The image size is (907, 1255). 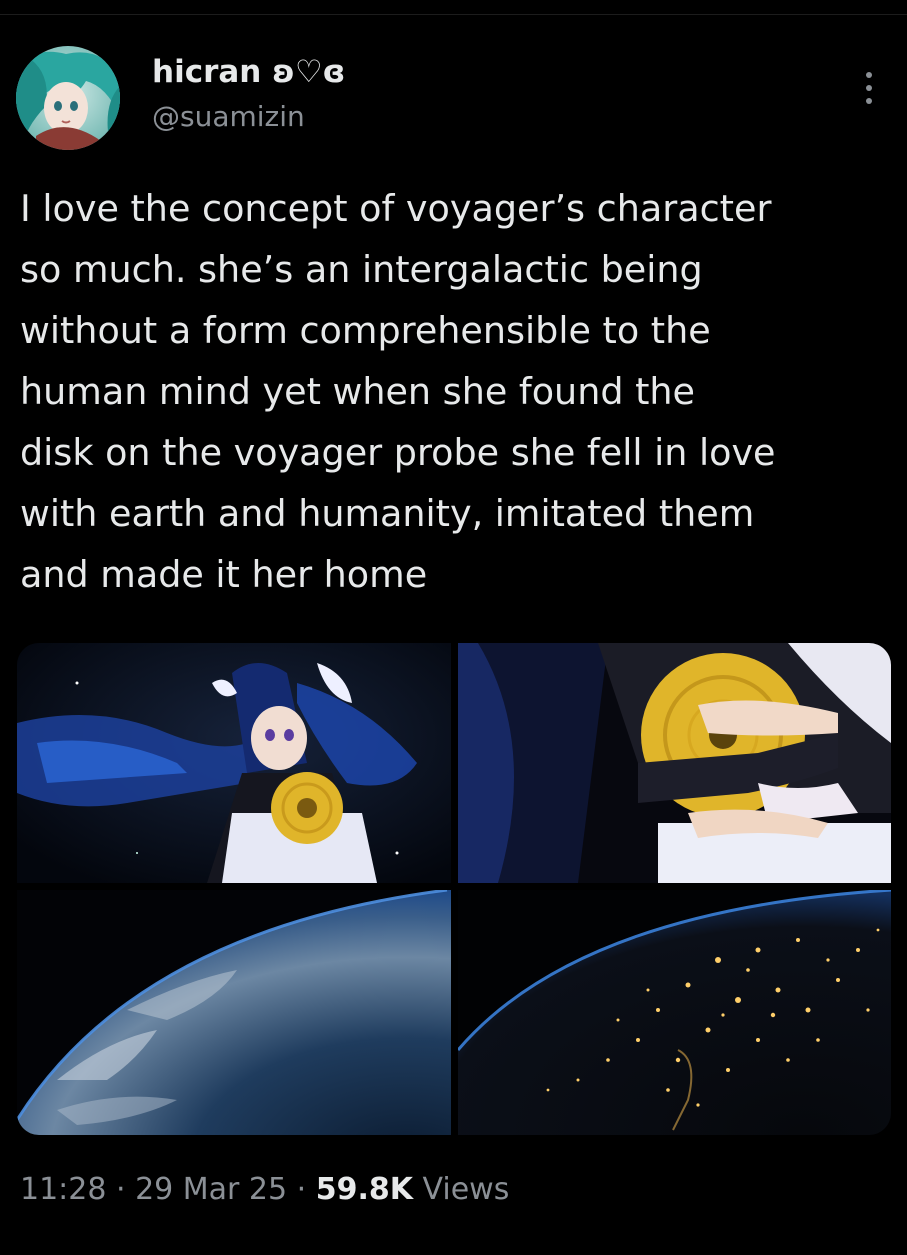 I want to click on user-handle: @suamizin, so click(x=228, y=116).